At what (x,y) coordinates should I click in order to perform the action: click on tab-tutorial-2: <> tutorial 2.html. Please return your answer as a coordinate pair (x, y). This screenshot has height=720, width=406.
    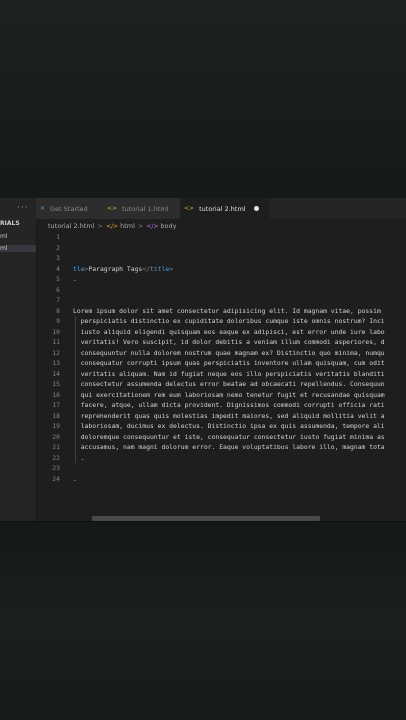
    Looking at the image, I should click on (225, 208).